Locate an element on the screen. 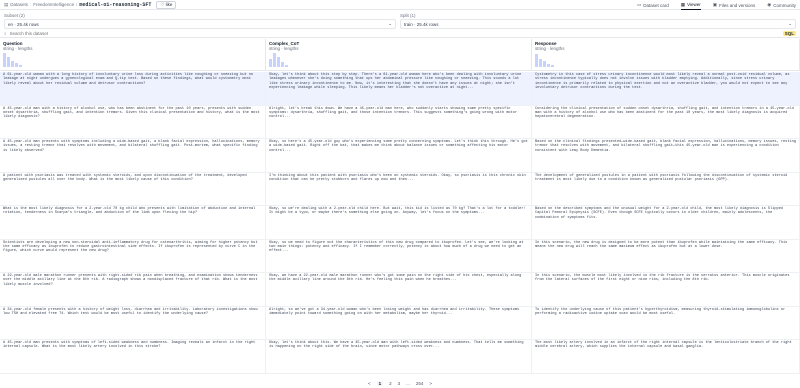  search-icon: ⌕ is located at coordinates (5, 33).